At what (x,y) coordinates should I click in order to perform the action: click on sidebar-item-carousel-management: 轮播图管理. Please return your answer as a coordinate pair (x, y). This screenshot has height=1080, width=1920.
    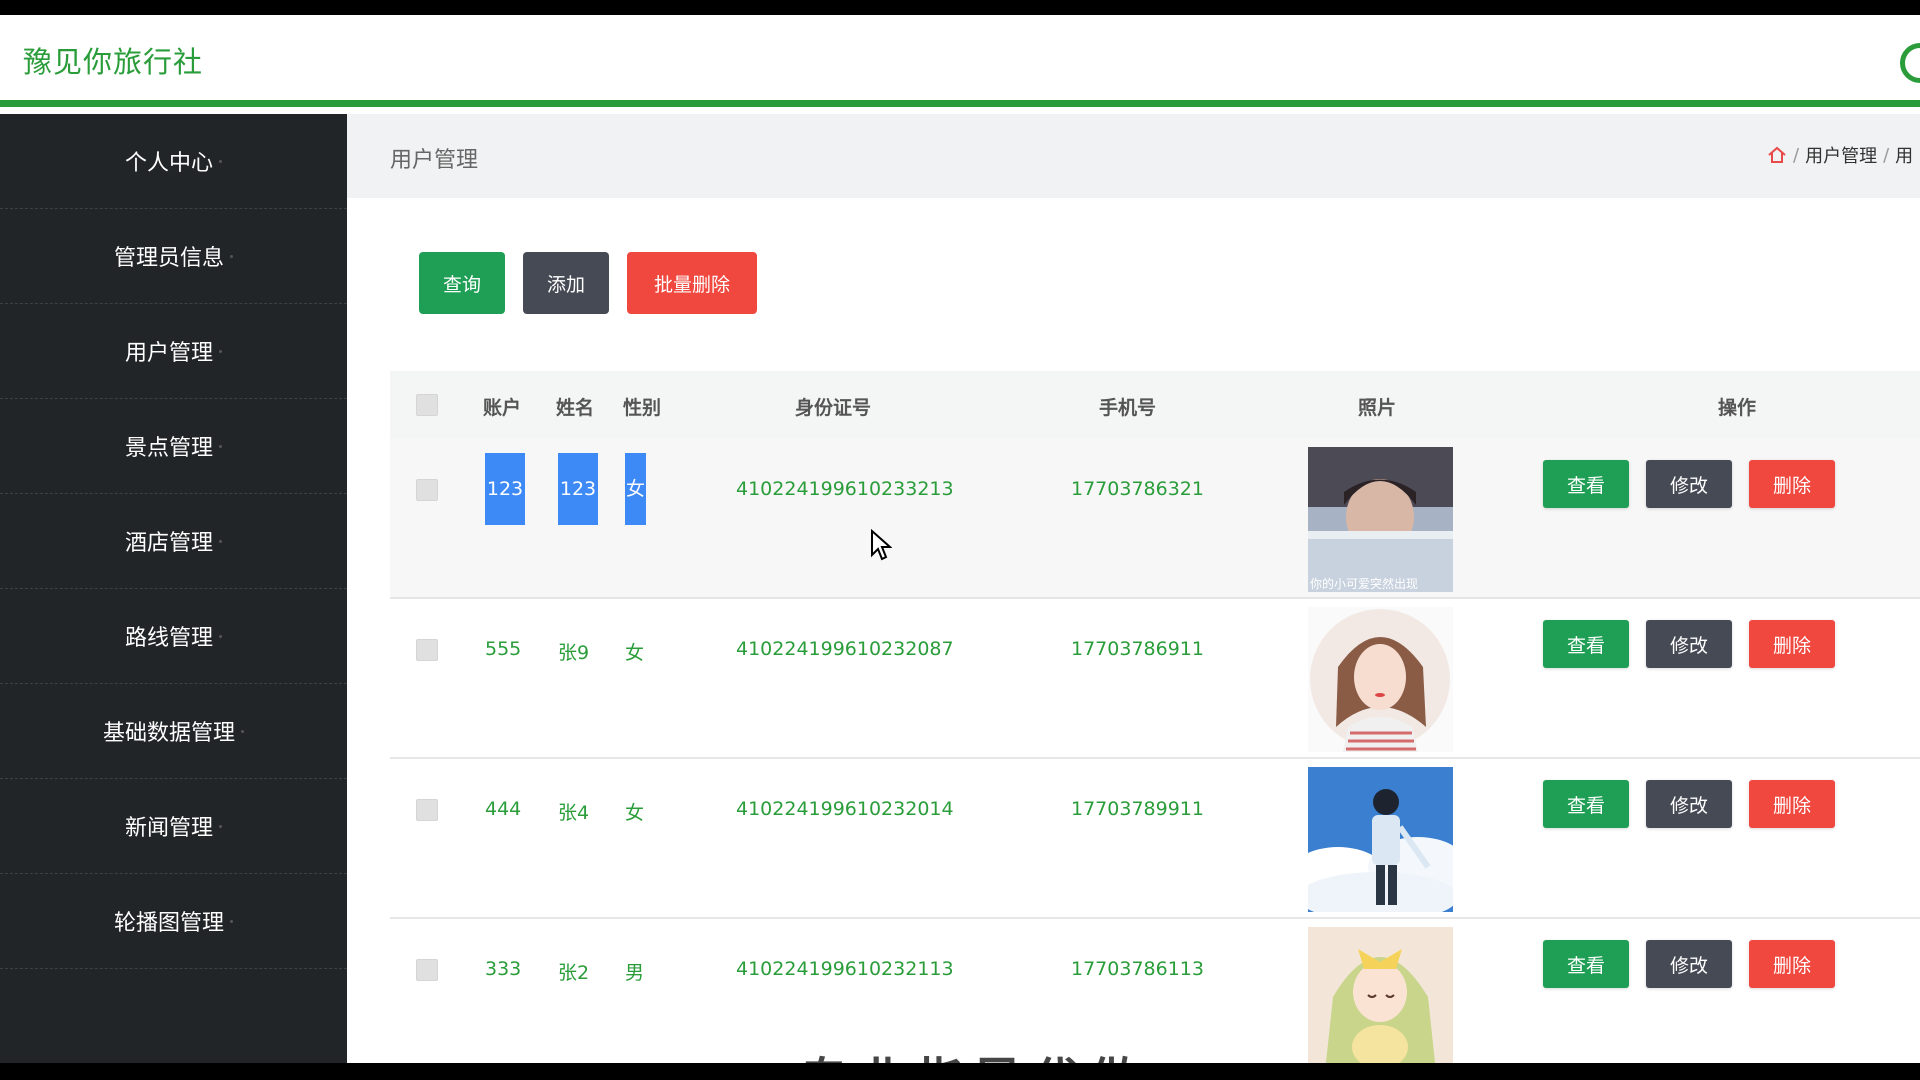
    Looking at the image, I should click on (173, 921).